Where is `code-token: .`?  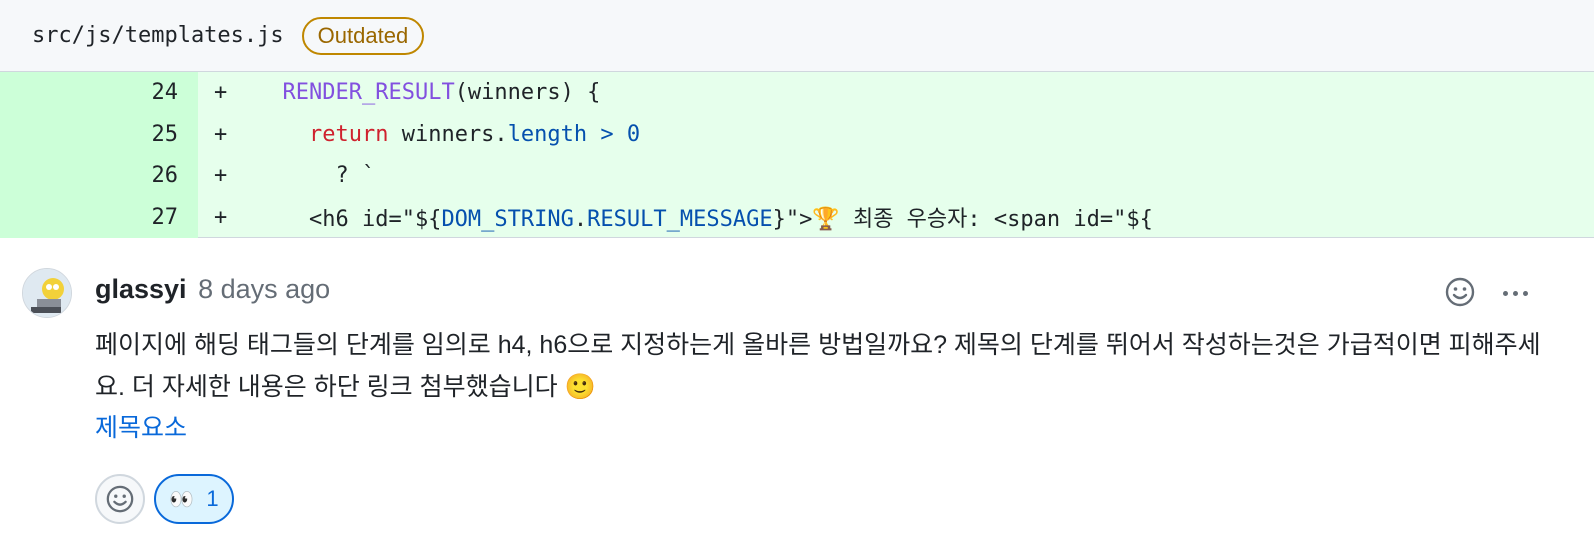 code-token: . is located at coordinates (580, 220).